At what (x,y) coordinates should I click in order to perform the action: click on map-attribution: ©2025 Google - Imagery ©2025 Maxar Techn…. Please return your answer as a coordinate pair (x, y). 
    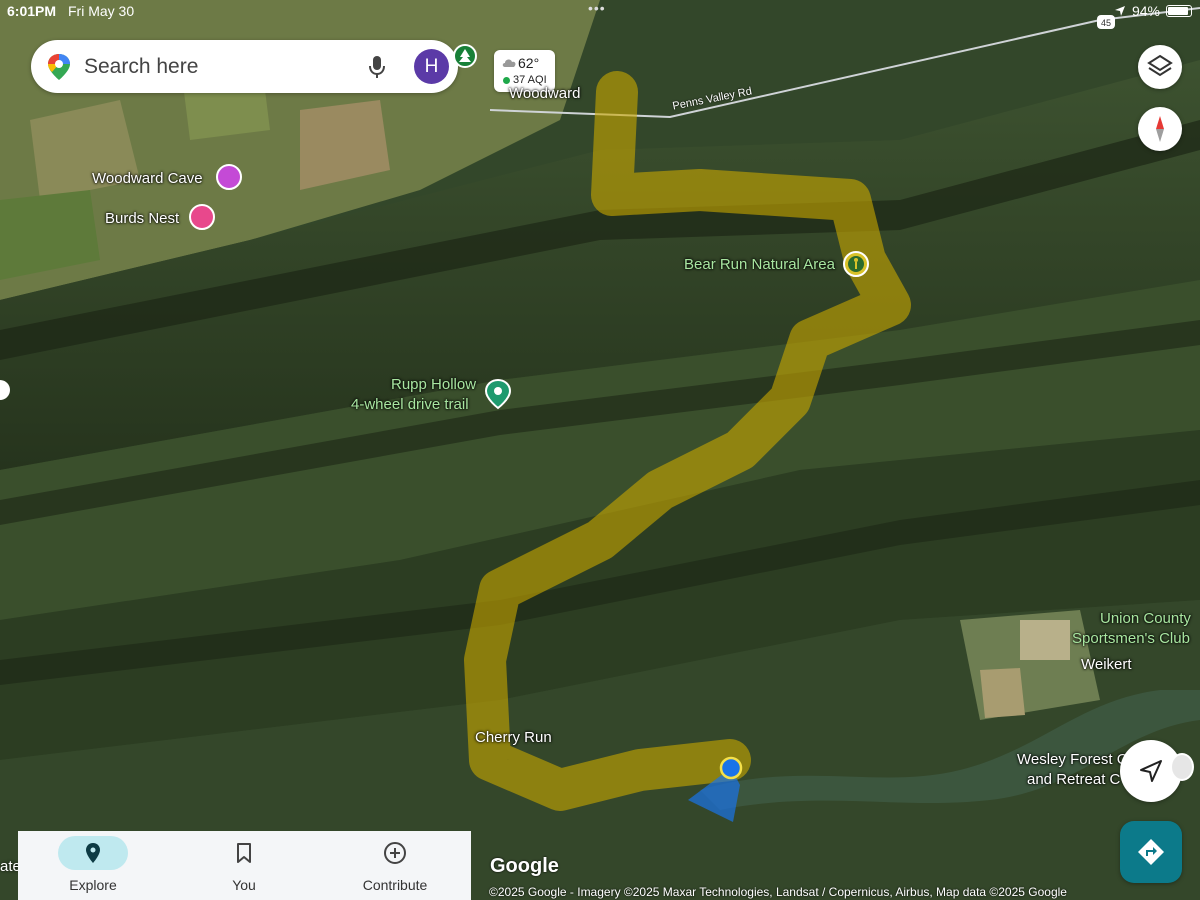
    Looking at the image, I should click on (778, 892).